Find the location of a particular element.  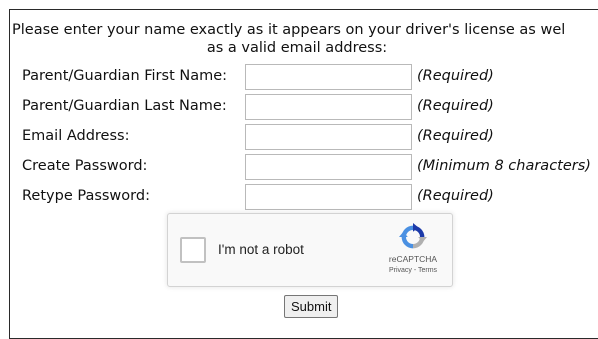

first-name-hint: (Required) is located at coordinates (455, 76).